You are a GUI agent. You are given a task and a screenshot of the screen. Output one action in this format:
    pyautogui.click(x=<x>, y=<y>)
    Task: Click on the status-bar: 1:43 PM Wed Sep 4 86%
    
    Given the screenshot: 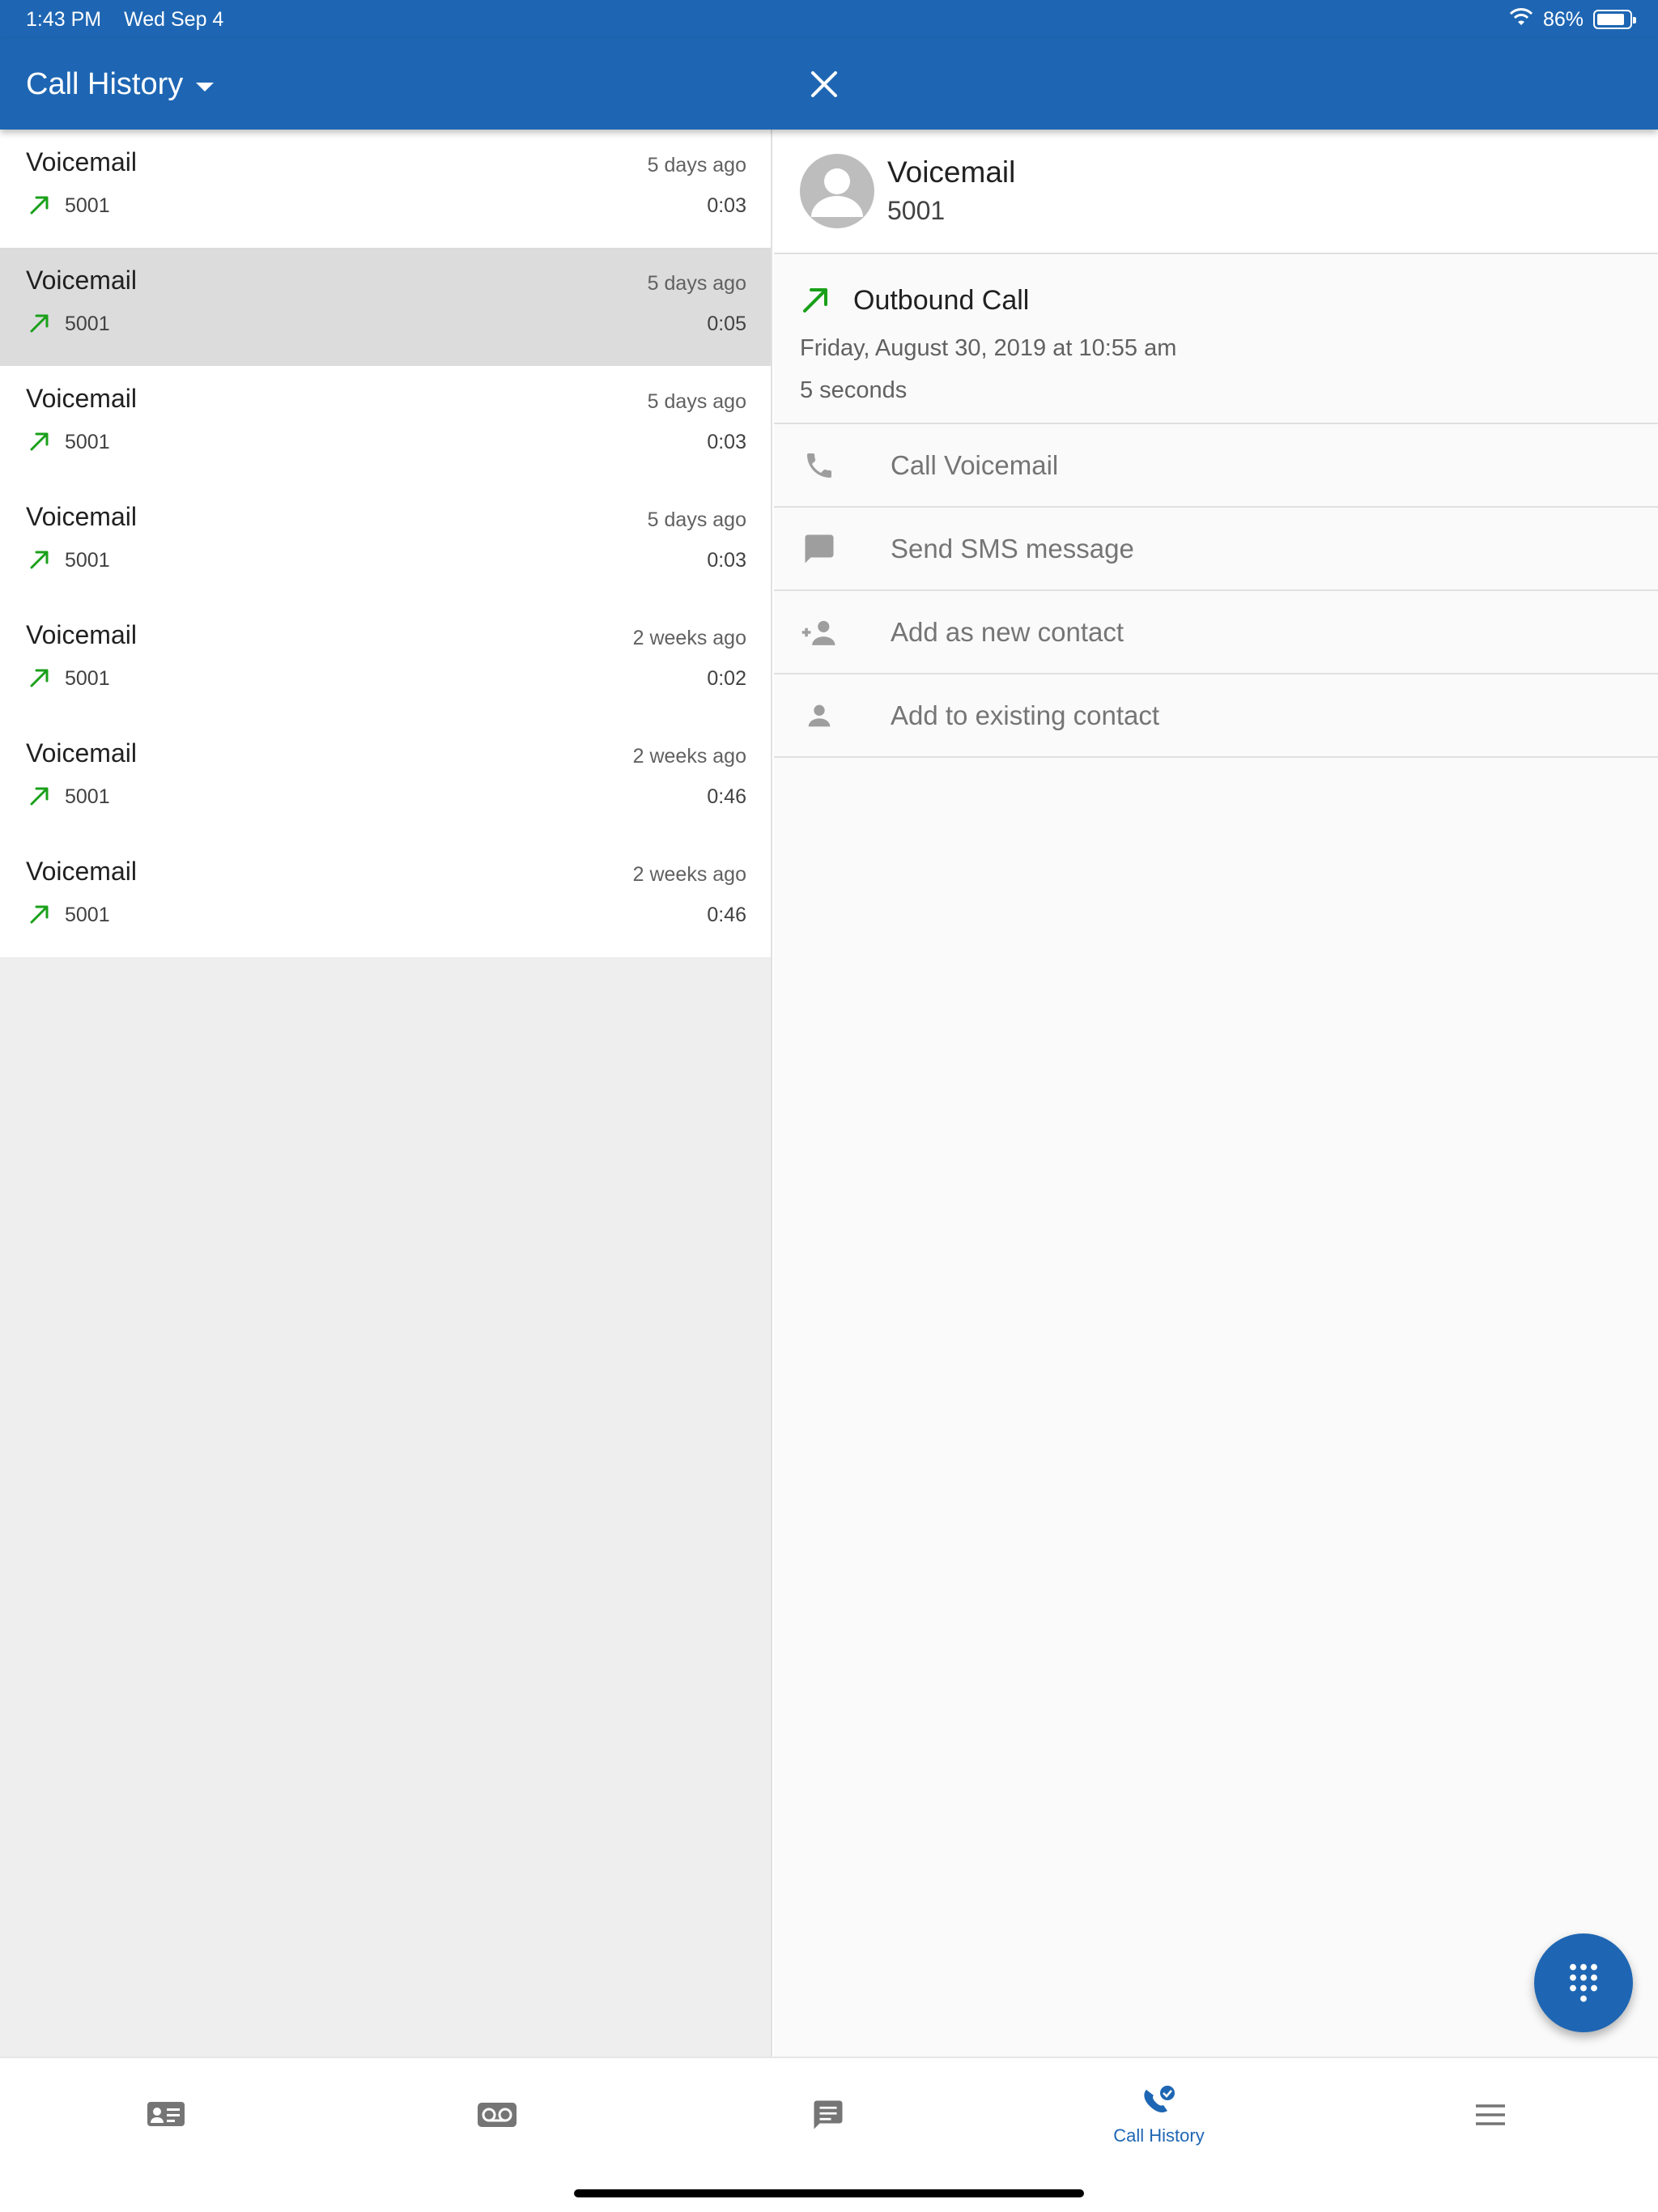 What is the action you would take?
    pyautogui.click(x=829, y=19)
    